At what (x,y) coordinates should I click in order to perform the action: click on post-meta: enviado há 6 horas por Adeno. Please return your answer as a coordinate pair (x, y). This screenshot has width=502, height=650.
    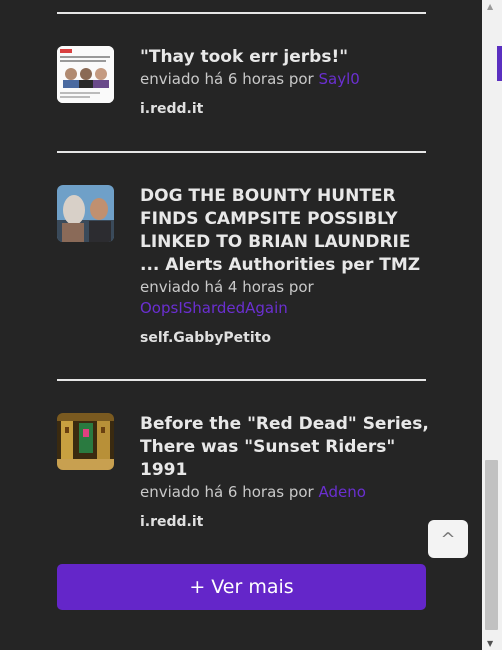
    Looking at the image, I should click on (285, 492).